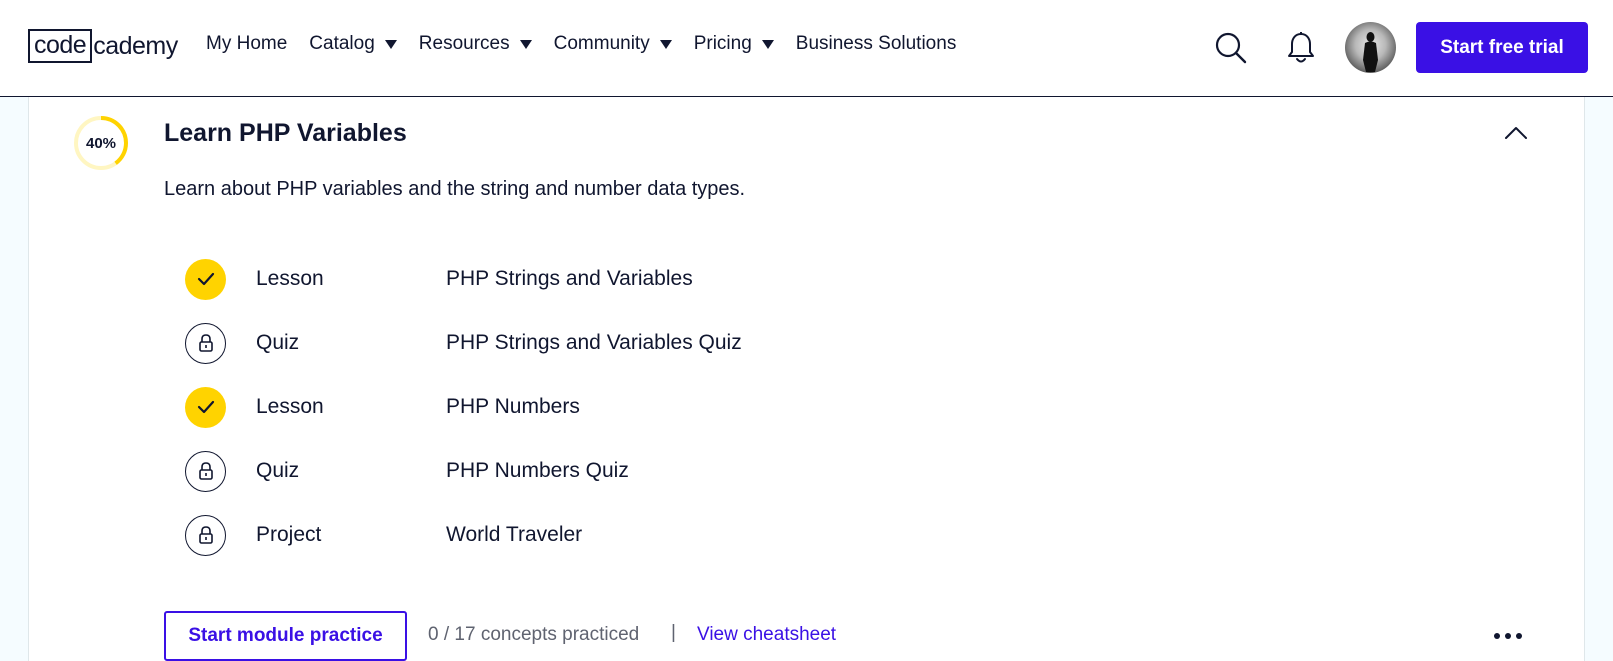  I want to click on progress-percent: 40%, so click(101, 143).